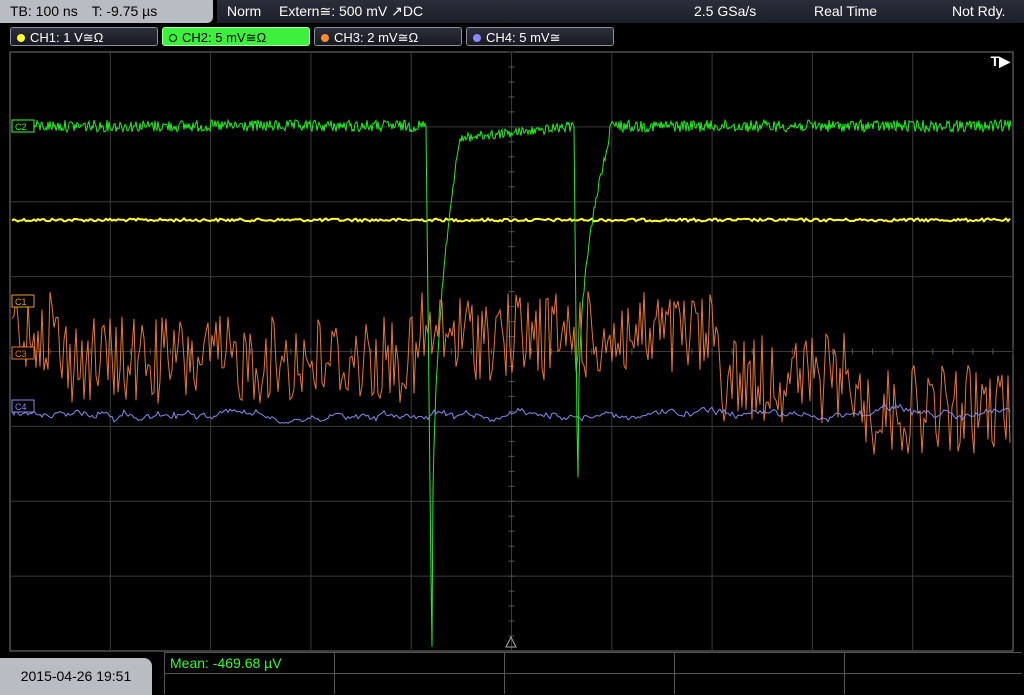 The image size is (1024, 695). I want to click on date-time: 2015-04-26 19:51, so click(76, 676).